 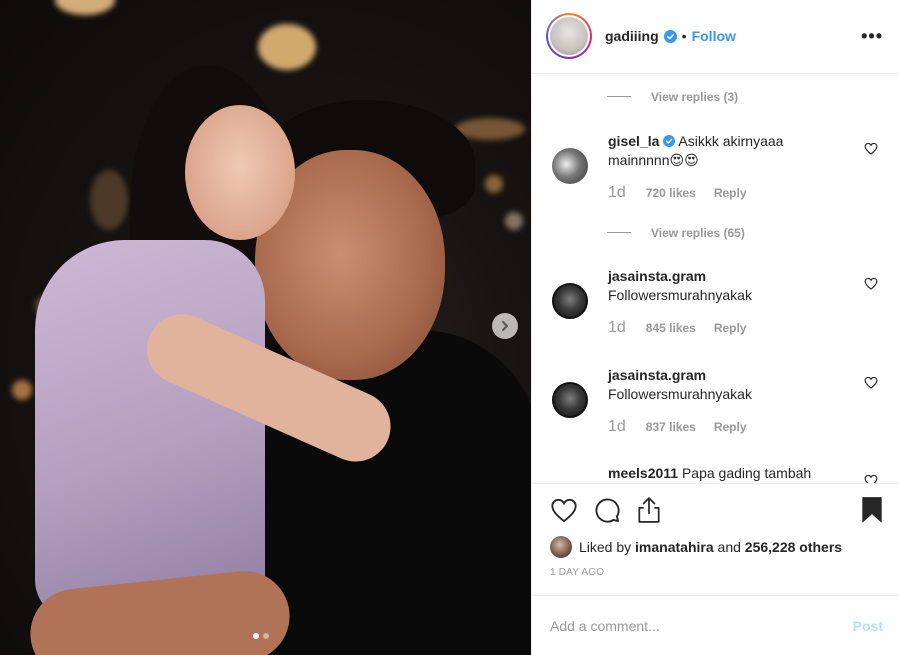 I want to click on chevron-right-icon, so click(x=505, y=326).